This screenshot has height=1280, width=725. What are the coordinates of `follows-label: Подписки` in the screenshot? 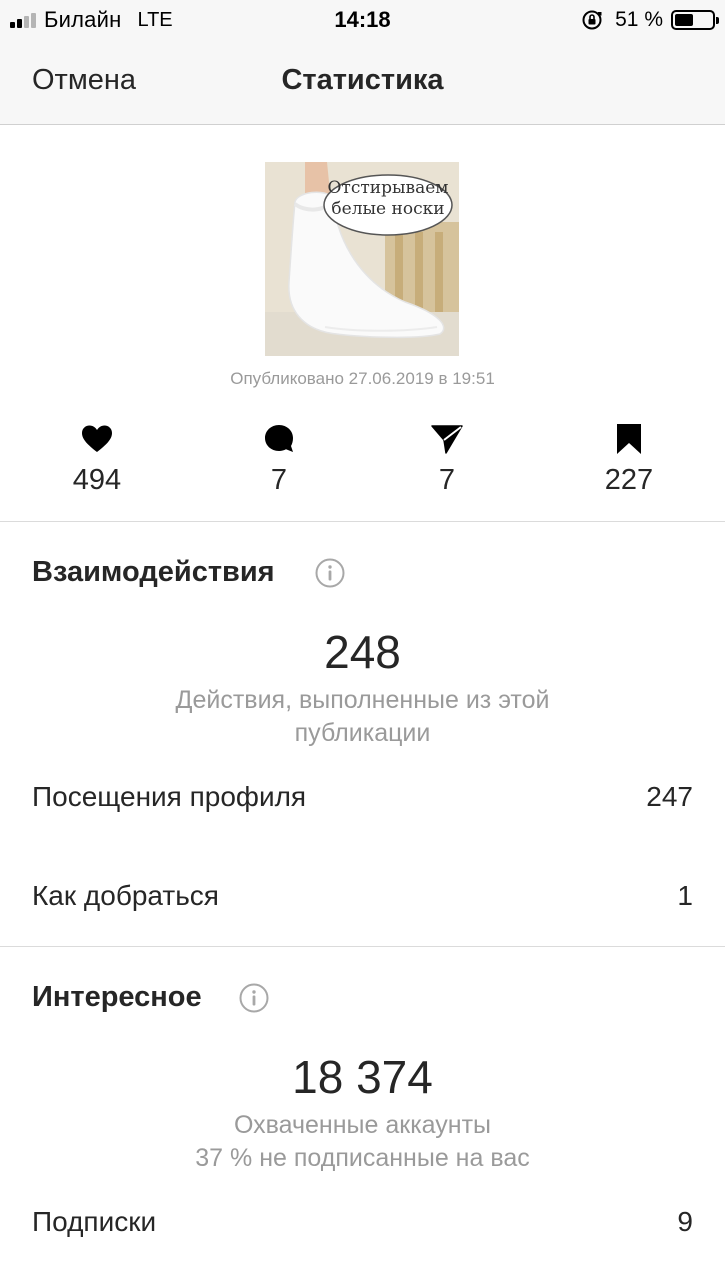 It's located at (94, 1221).